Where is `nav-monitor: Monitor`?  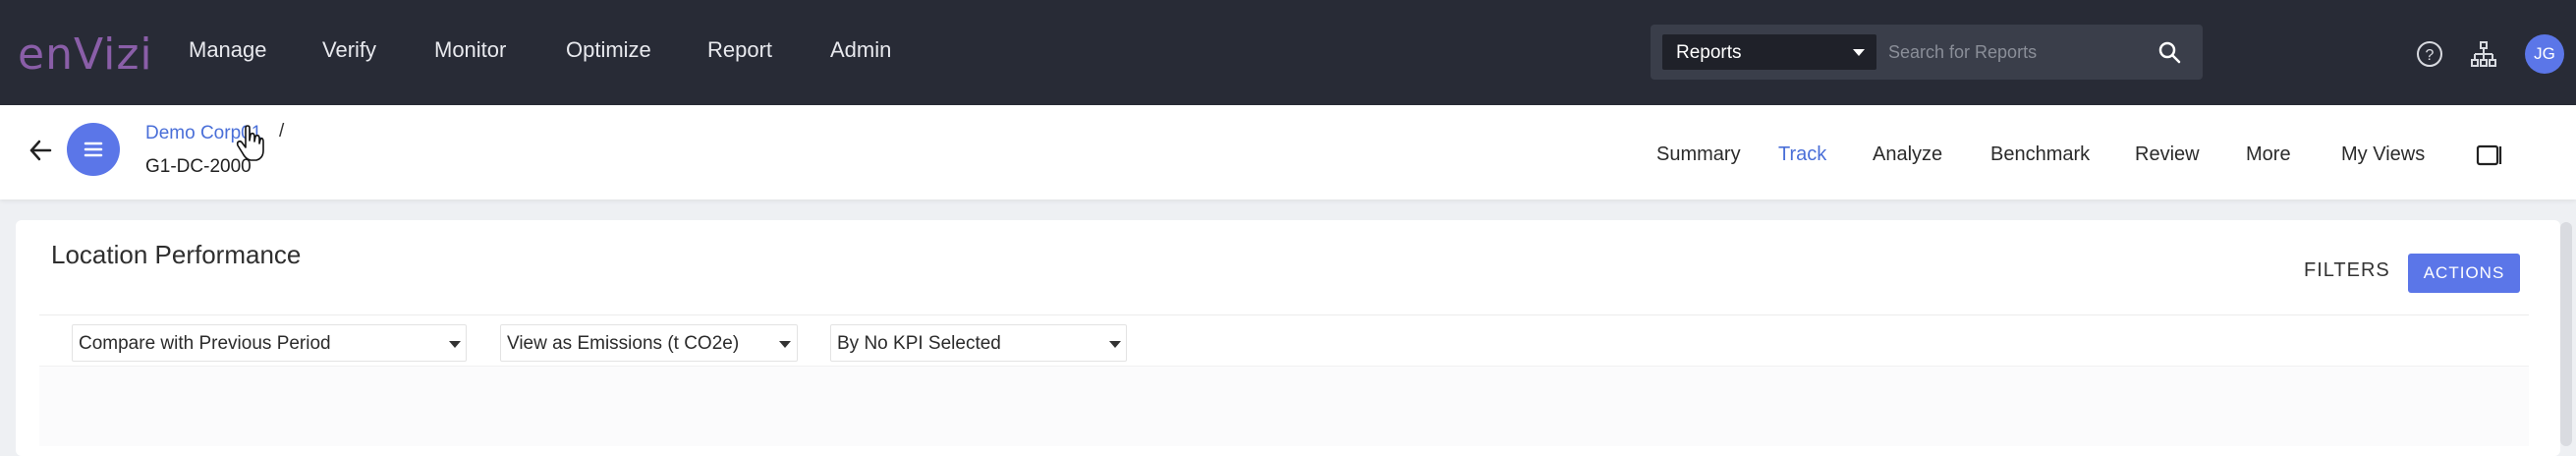
nav-monitor: Monitor is located at coordinates (470, 50).